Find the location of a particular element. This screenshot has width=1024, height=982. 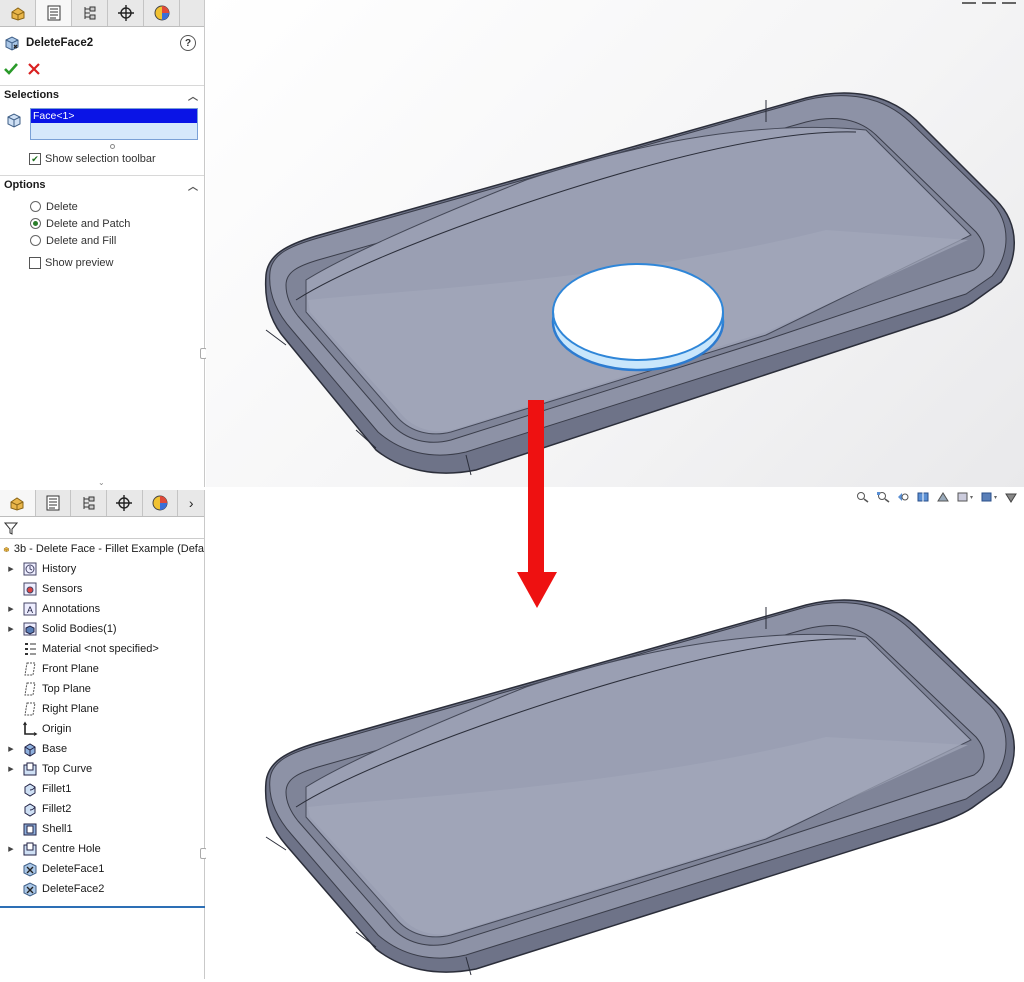

tree-filter is located at coordinates (102, 528).